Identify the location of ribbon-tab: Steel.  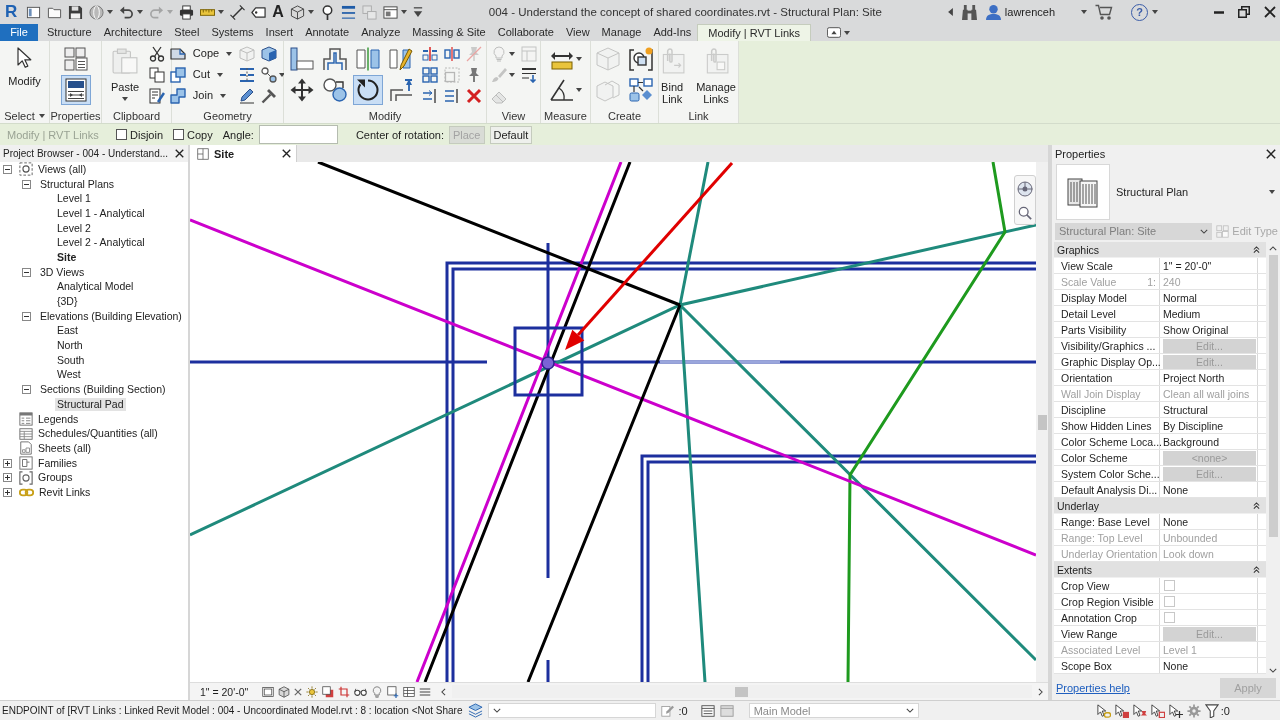
(187, 32).